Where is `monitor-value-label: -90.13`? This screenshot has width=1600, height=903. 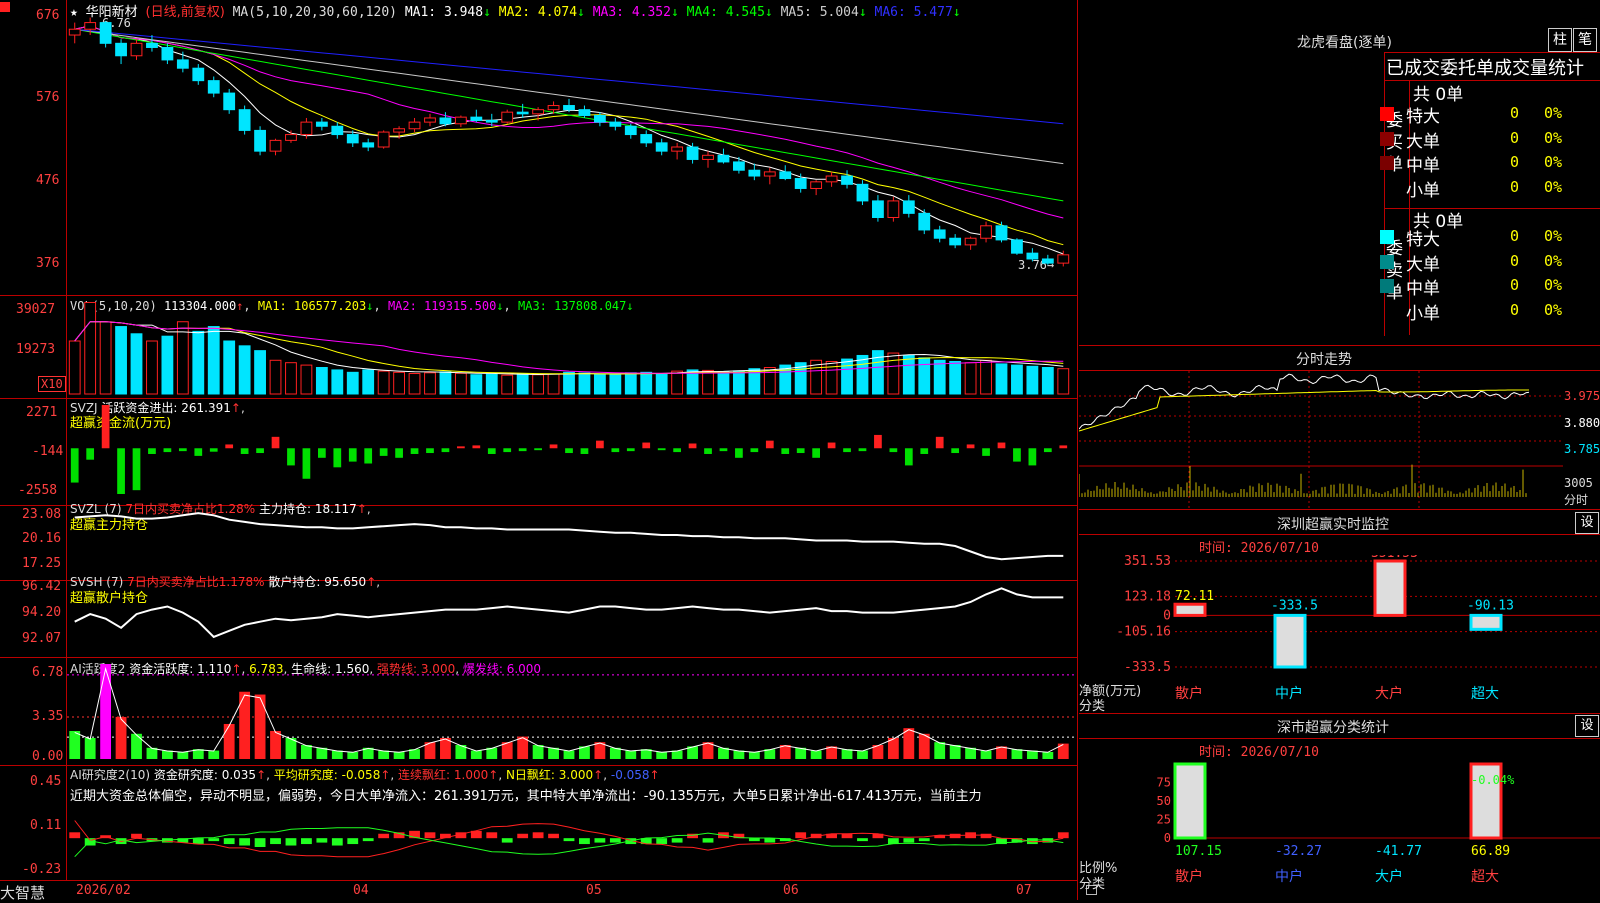
monitor-value-label: -90.13 is located at coordinates (1490, 605).